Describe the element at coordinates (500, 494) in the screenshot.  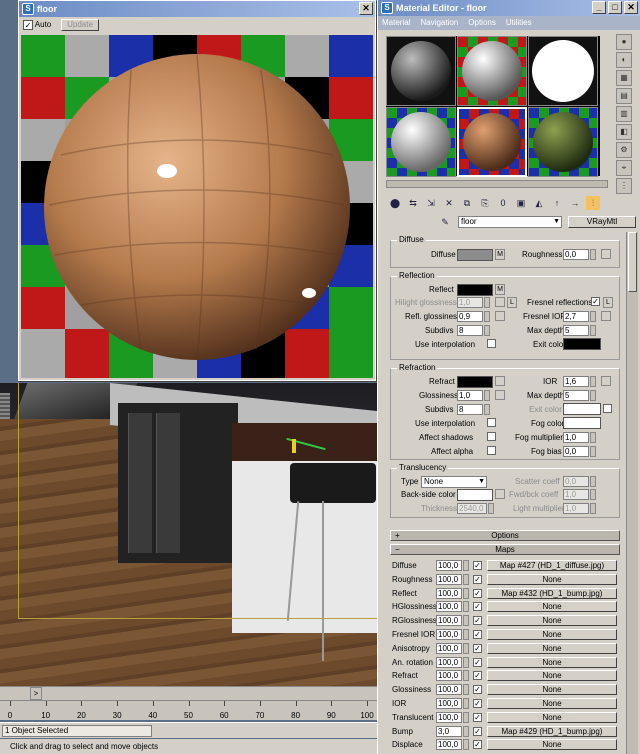
I see `back-side-map-button` at that location.